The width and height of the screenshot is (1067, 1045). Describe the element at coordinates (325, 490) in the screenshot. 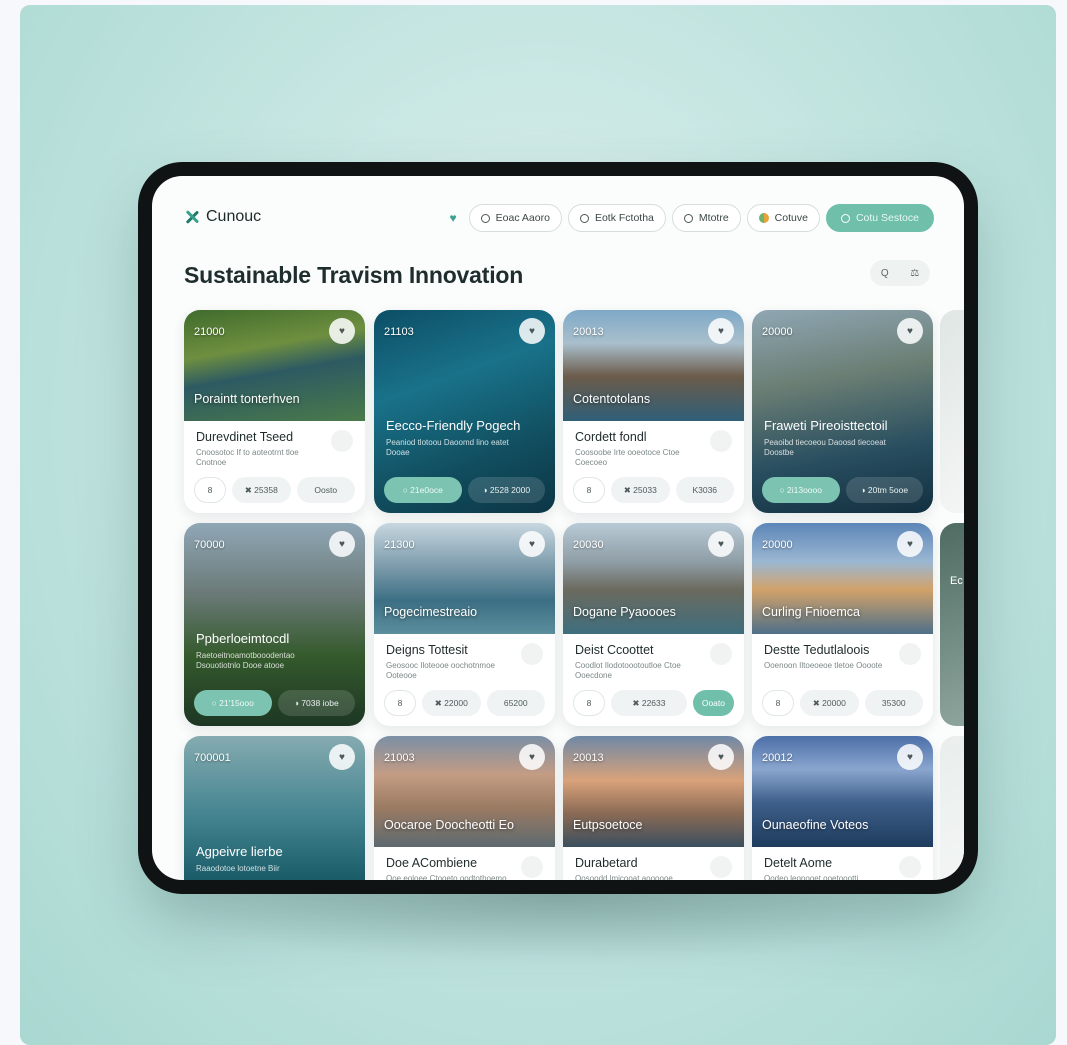

I see `card-action-chip: Oosto` at that location.